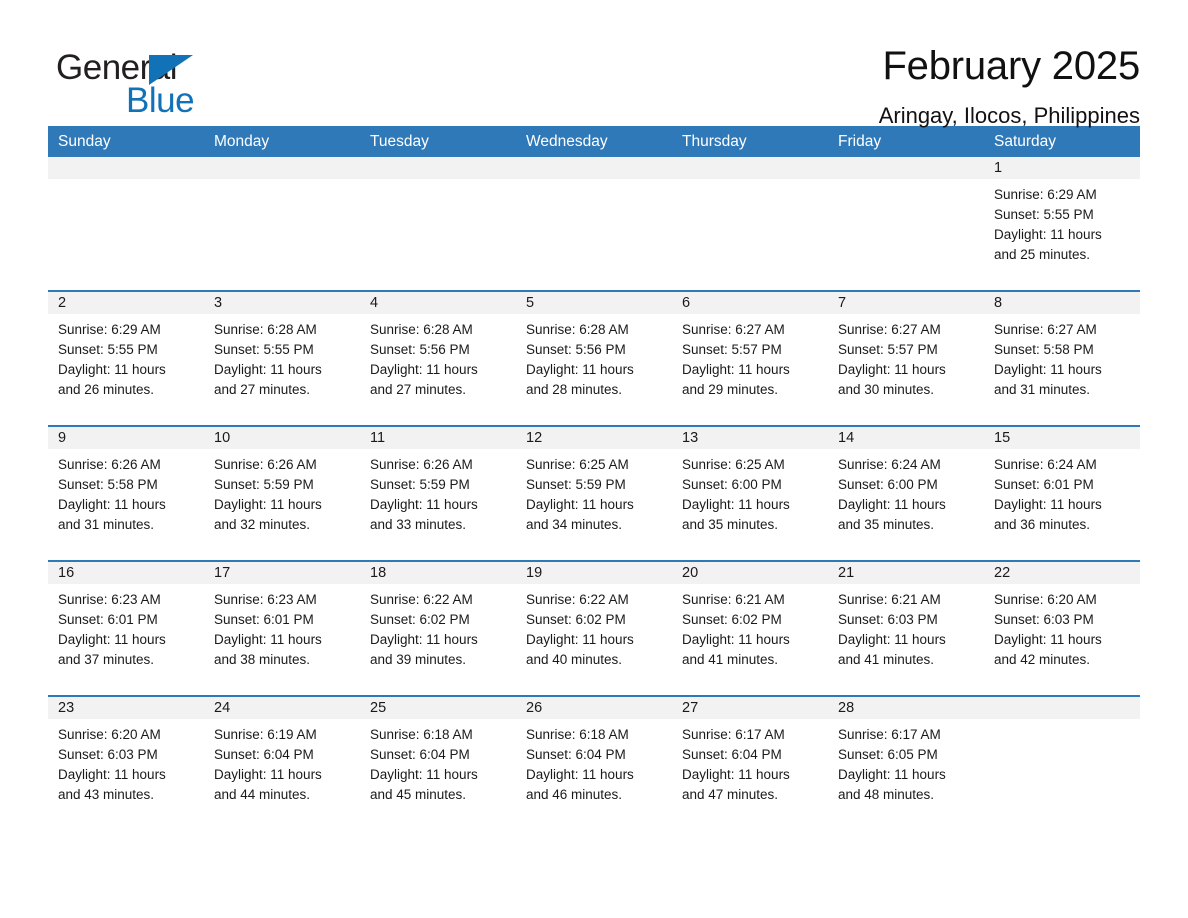 This screenshot has height=918, width=1188. Describe the element at coordinates (418, 794) in the screenshot. I see `daylight-text-line2: and 45 minutes.` at that location.